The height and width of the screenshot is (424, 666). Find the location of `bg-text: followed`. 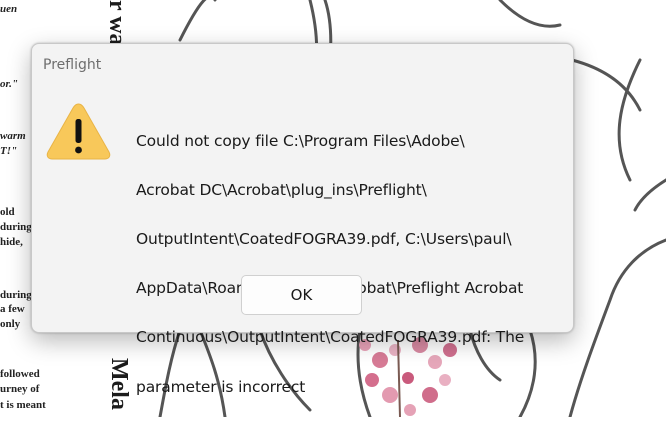

bg-text: followed is located at coordinates (20, 374).